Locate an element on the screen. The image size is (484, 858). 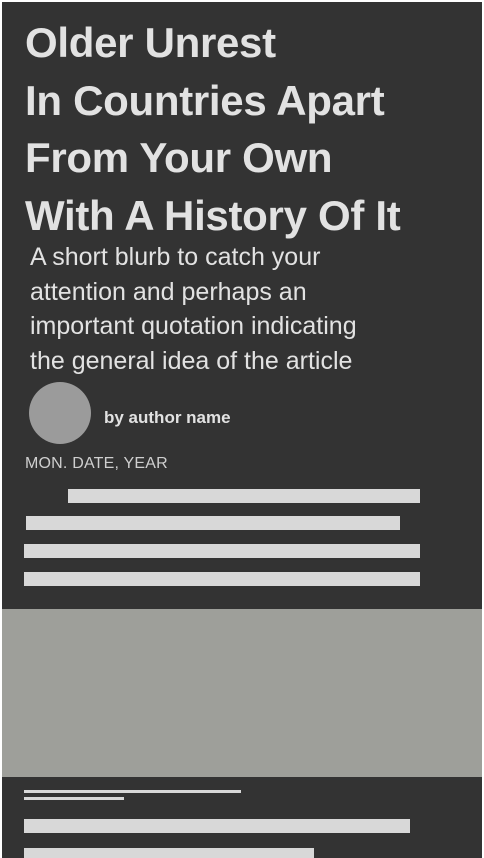
headline-line: With A History Of It is located at coordinates (213, 215).